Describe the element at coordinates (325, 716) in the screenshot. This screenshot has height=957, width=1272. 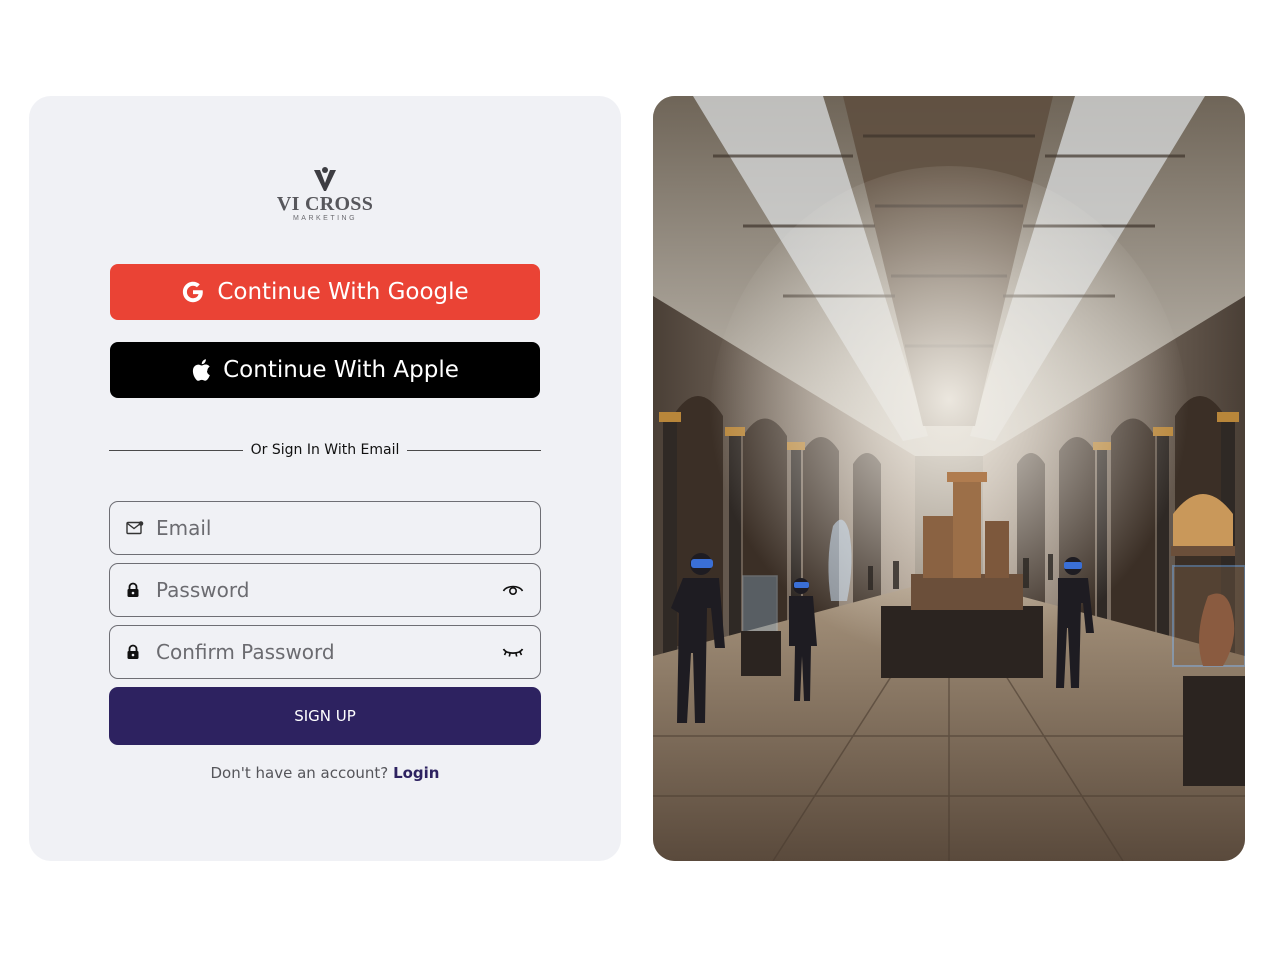
I see `sign-up-button: SIGN UP` at that location.